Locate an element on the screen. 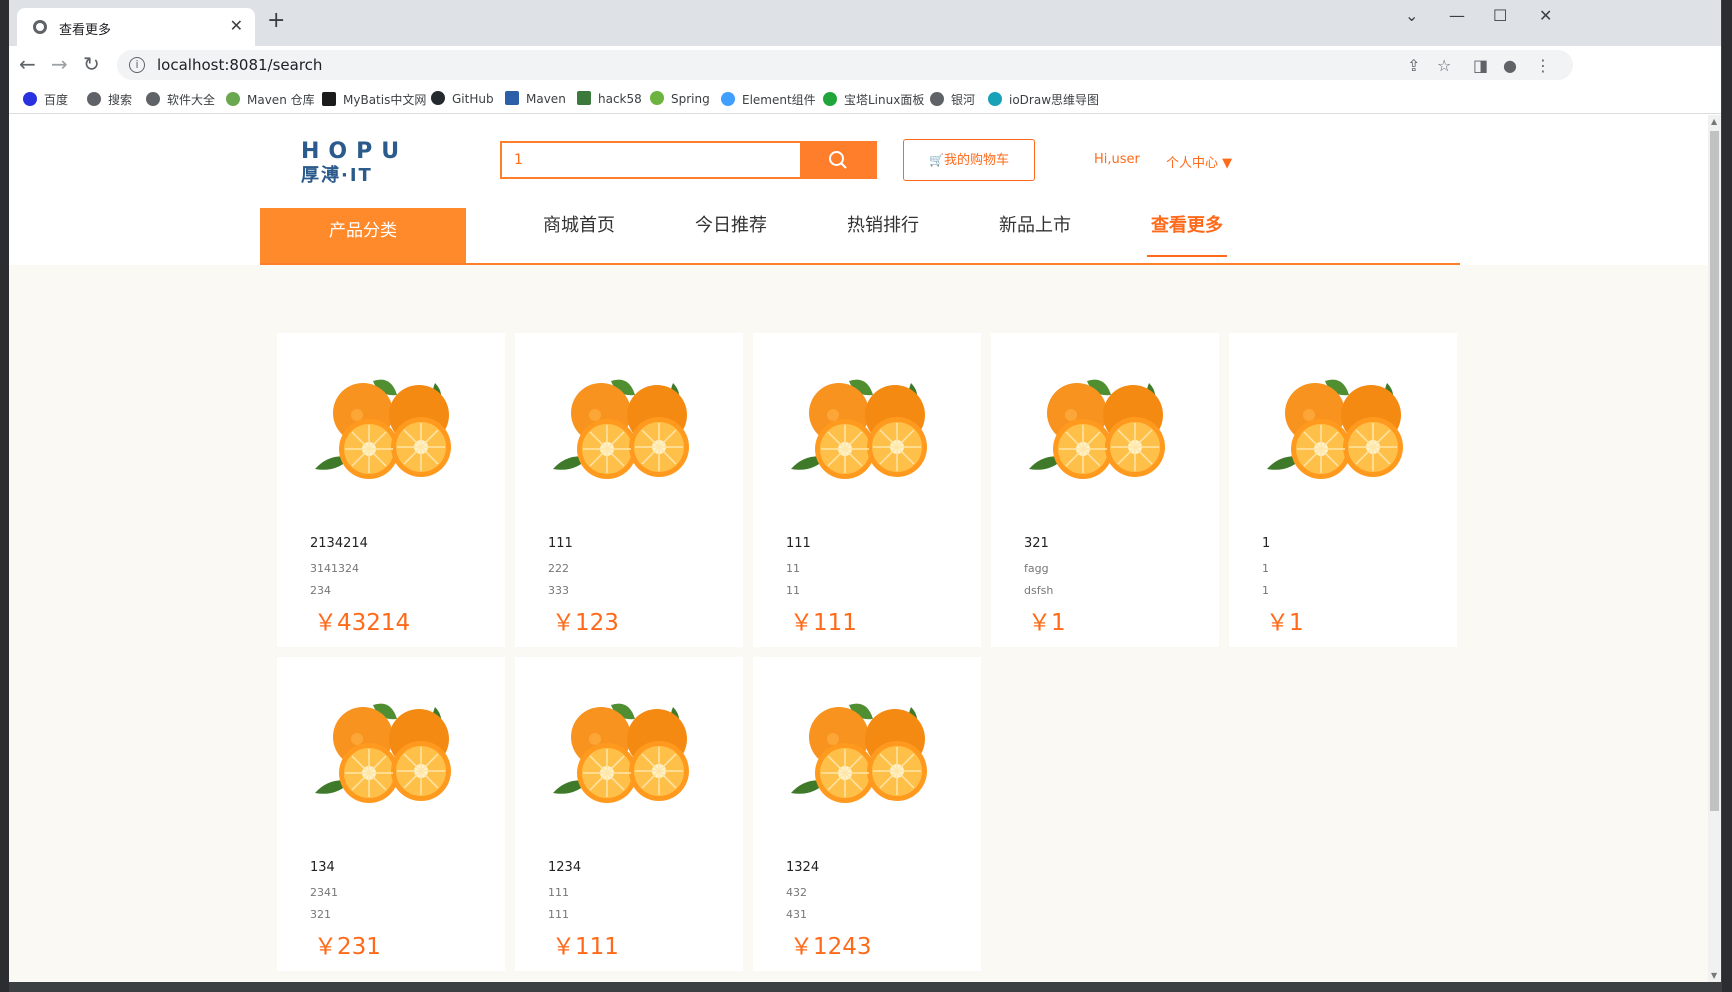  main-nav: 产品分类 商城首页 今日推荐 热销排行 新品上市 查看更多 is located at coordinates (860, 236).